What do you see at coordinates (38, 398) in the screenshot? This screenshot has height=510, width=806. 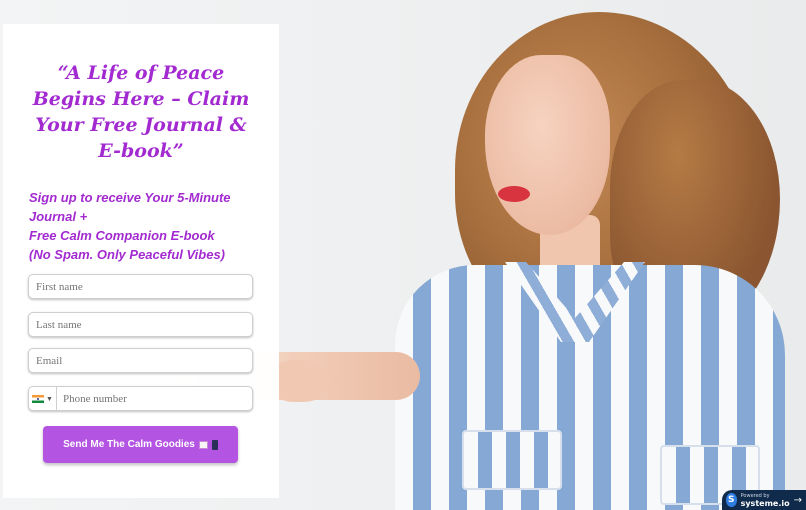 I see `india-flag-icon` at bounding box center [38, 398].